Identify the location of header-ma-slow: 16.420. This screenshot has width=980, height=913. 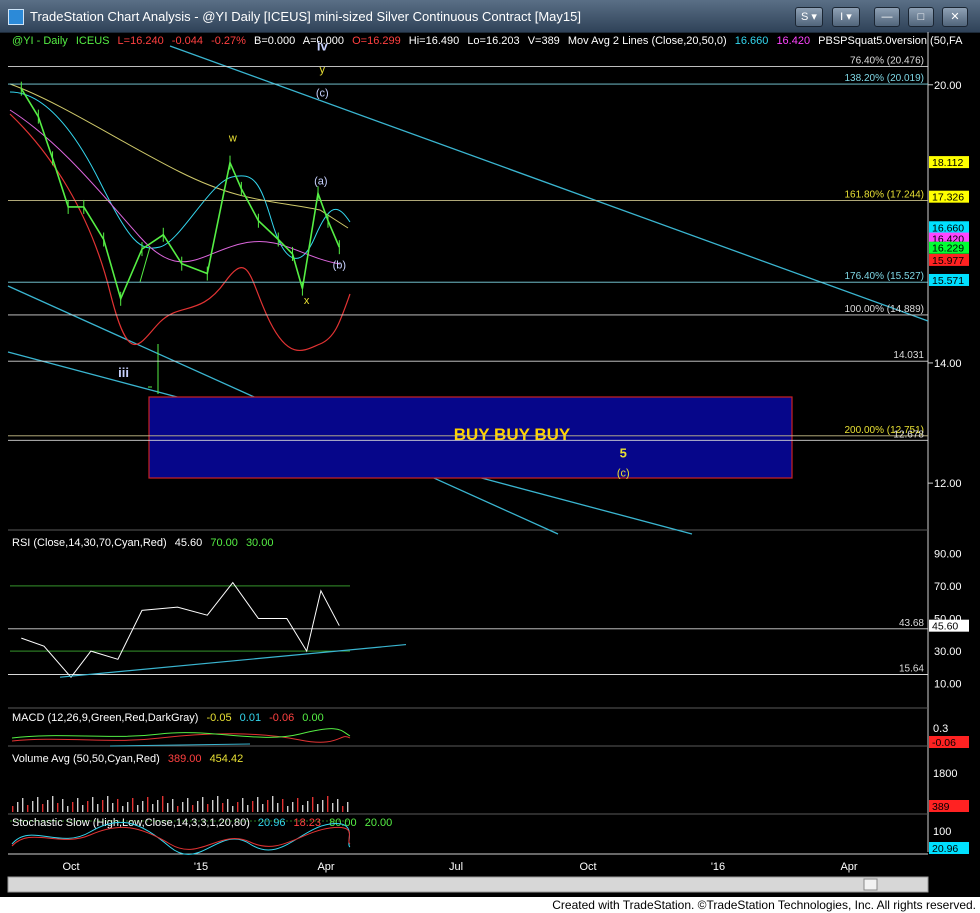
(793, 41).